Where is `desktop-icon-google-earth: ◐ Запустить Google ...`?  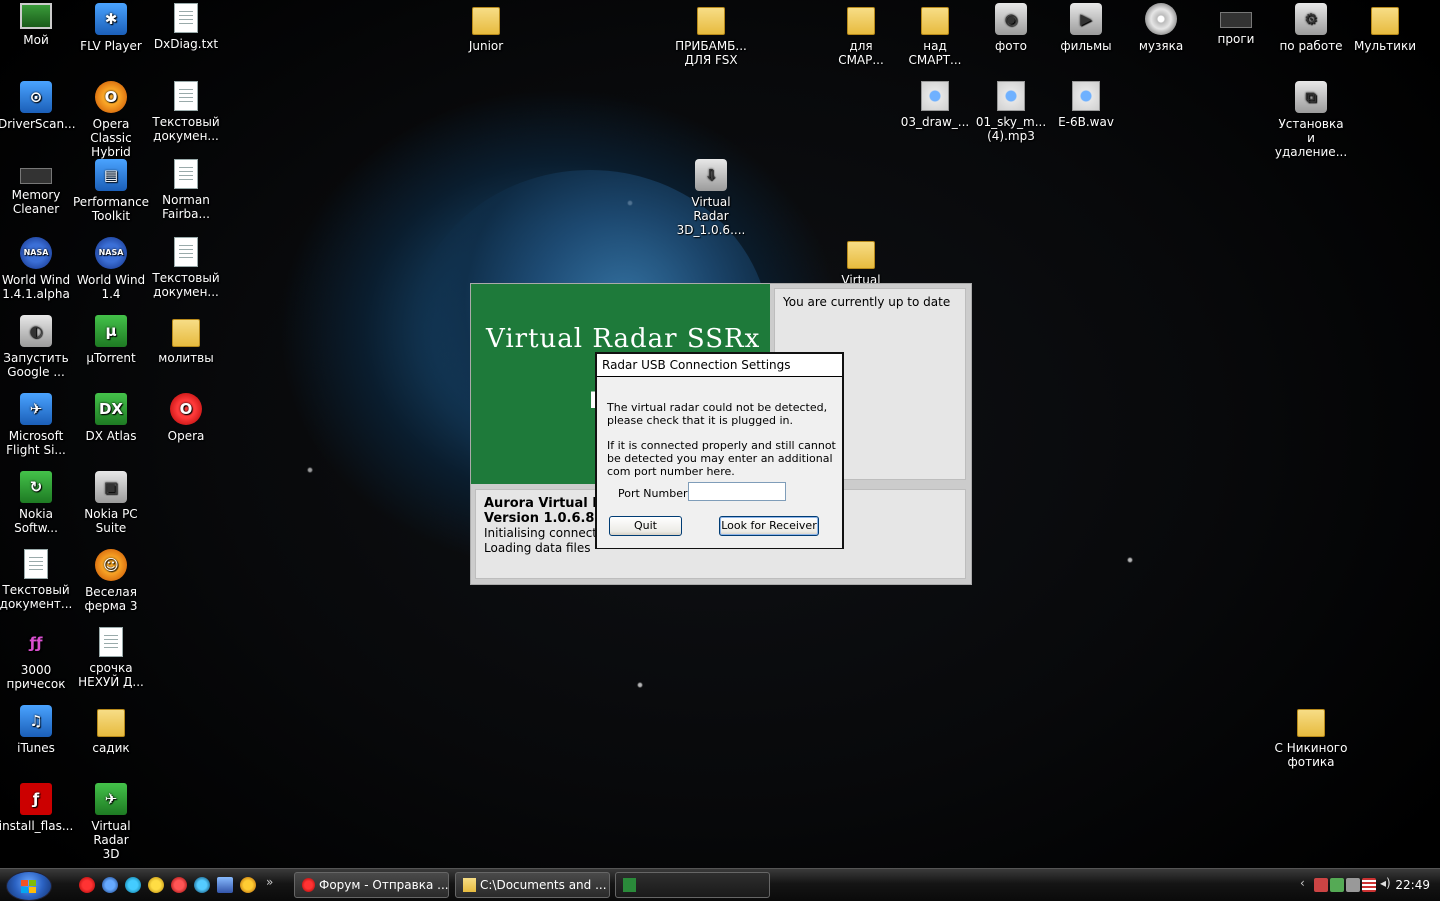
desktop-icon-google-earth: ◐ Запустить Google ... is located at coordinates (37, 347).